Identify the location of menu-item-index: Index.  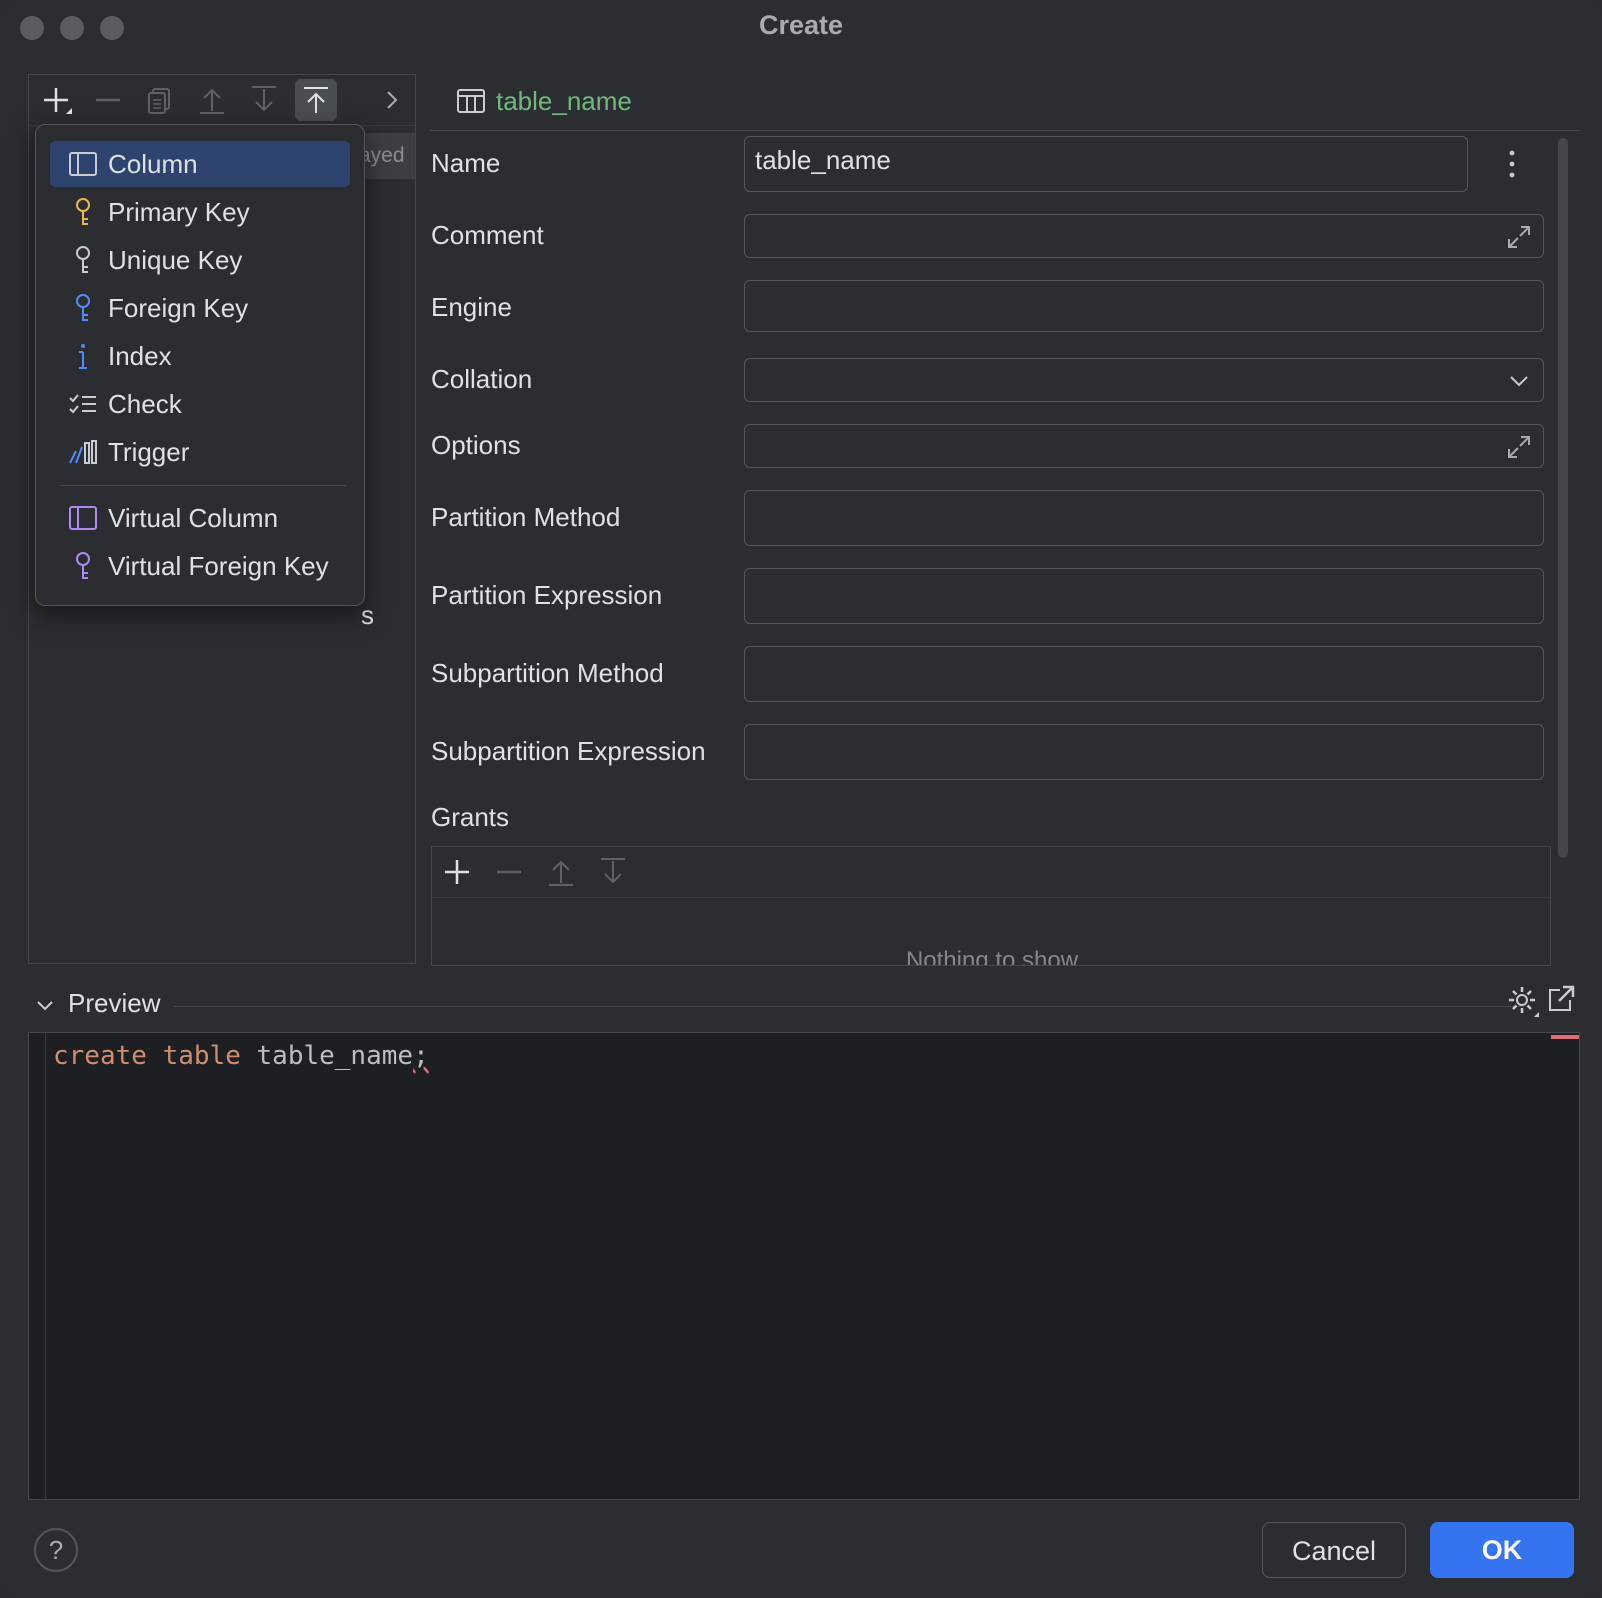
(200, 356).